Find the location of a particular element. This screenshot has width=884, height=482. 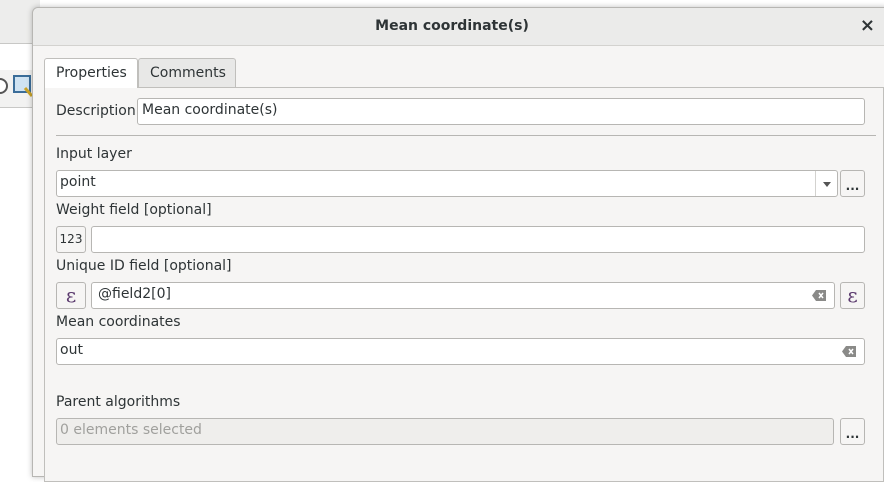

dialog-titlebar: Mean coordinate(s) × is located at coordinates (458, 27).